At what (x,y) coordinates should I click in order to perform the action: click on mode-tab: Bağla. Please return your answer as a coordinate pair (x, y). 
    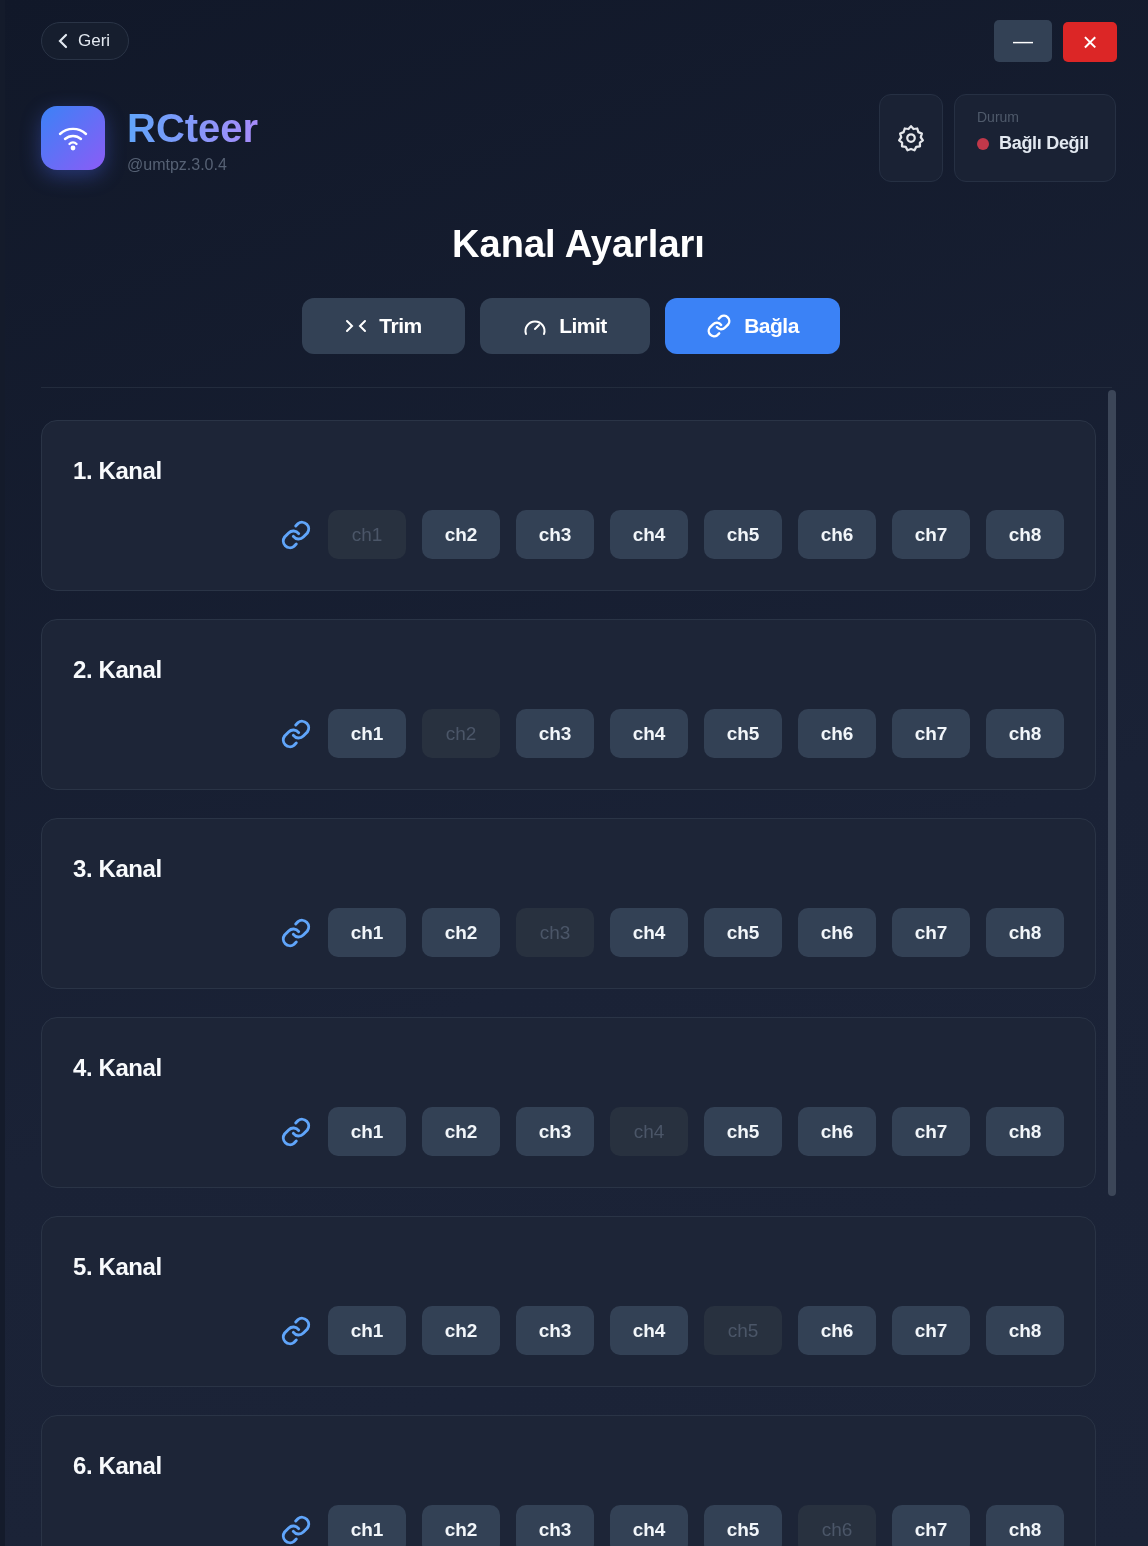
    Looking at the image, I should click on (752, 326).